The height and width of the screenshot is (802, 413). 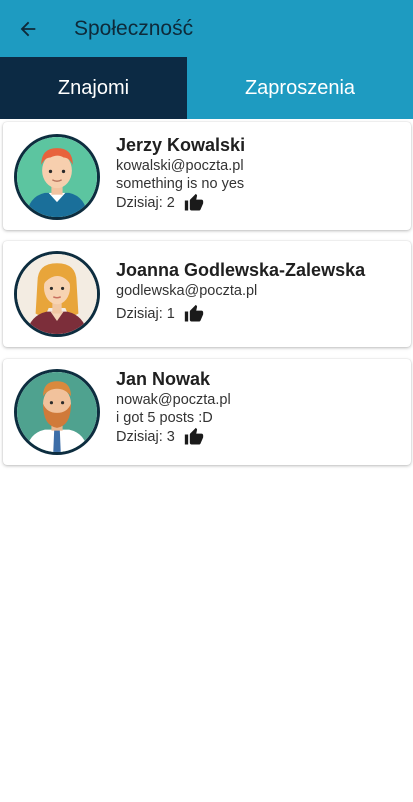 What do you see at coordinates (145, 314) in the screenshot?
I see `likes-label: Dzisiaj: 1` at bounding box center [145, 314].